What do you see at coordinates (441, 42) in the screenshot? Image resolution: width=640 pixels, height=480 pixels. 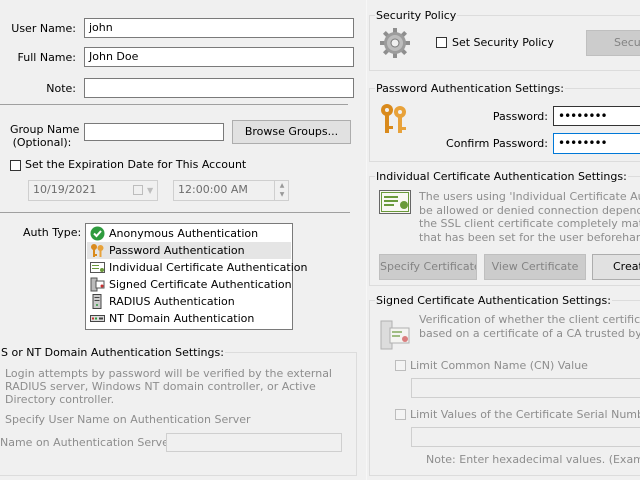 I see `security-policy-checkbox` at bounding box center [441, 42].